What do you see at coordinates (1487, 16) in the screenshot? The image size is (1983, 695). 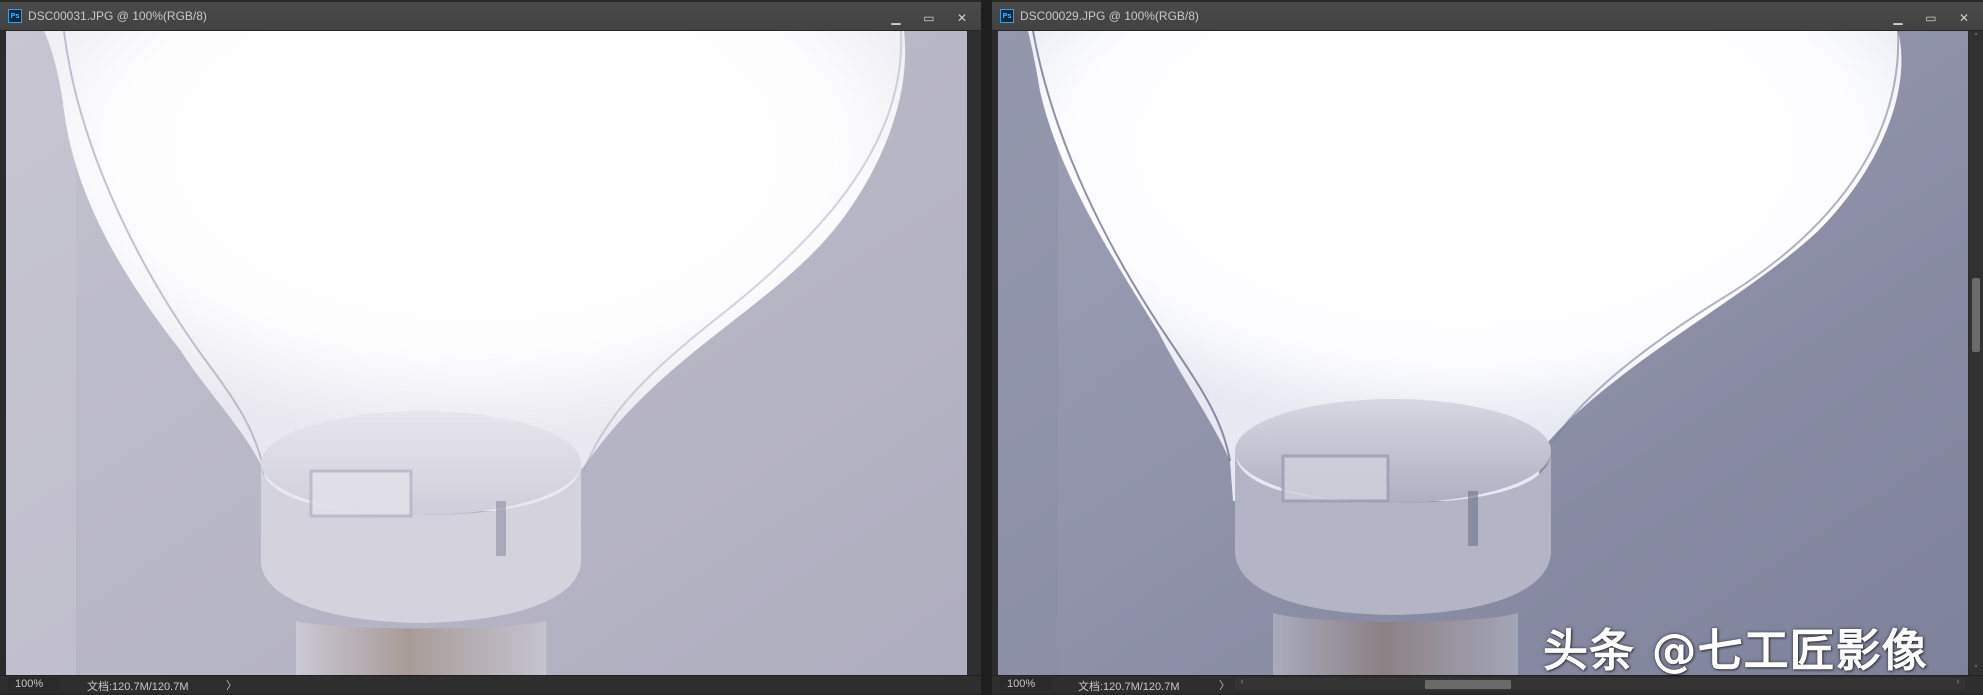 I see `titlebar-right: Ps DSC00029.JPG @ 100%(RGB/8) ▁ ▭ ✕` at bounding box center [1487, 16].